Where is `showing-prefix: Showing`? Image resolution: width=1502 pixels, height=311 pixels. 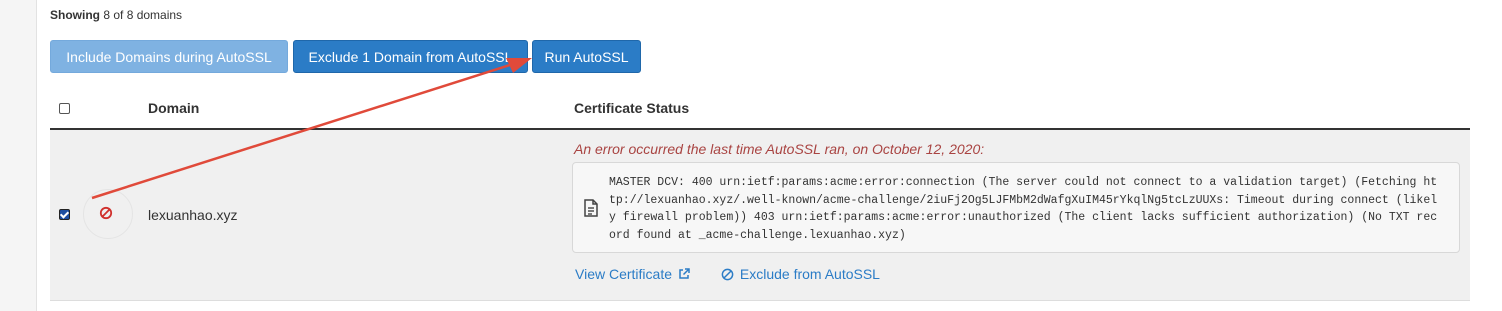
showing-prefix: Showing is located at coordinates (75, 15).